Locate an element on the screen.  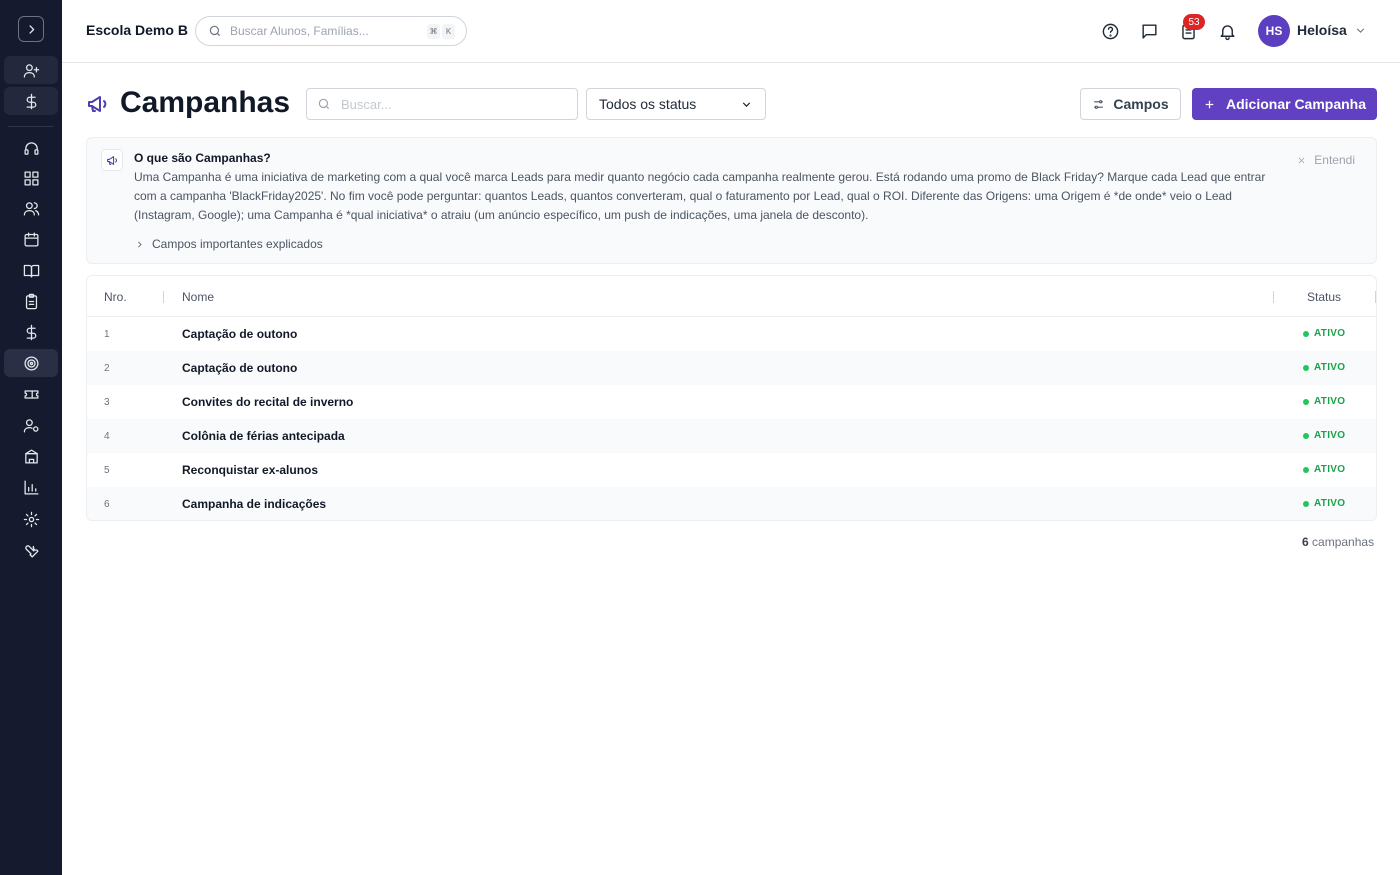
sidebar-item-school is located at coordinates (31, 456).